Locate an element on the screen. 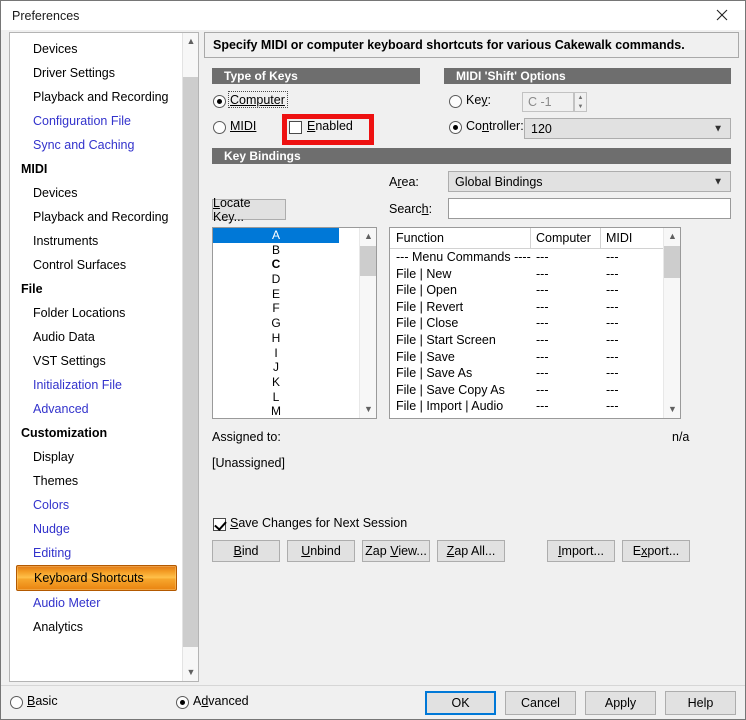  key-listbox: ABCDEFGHIJKLM ▲ ▼ is located at coordinates (294, 323).